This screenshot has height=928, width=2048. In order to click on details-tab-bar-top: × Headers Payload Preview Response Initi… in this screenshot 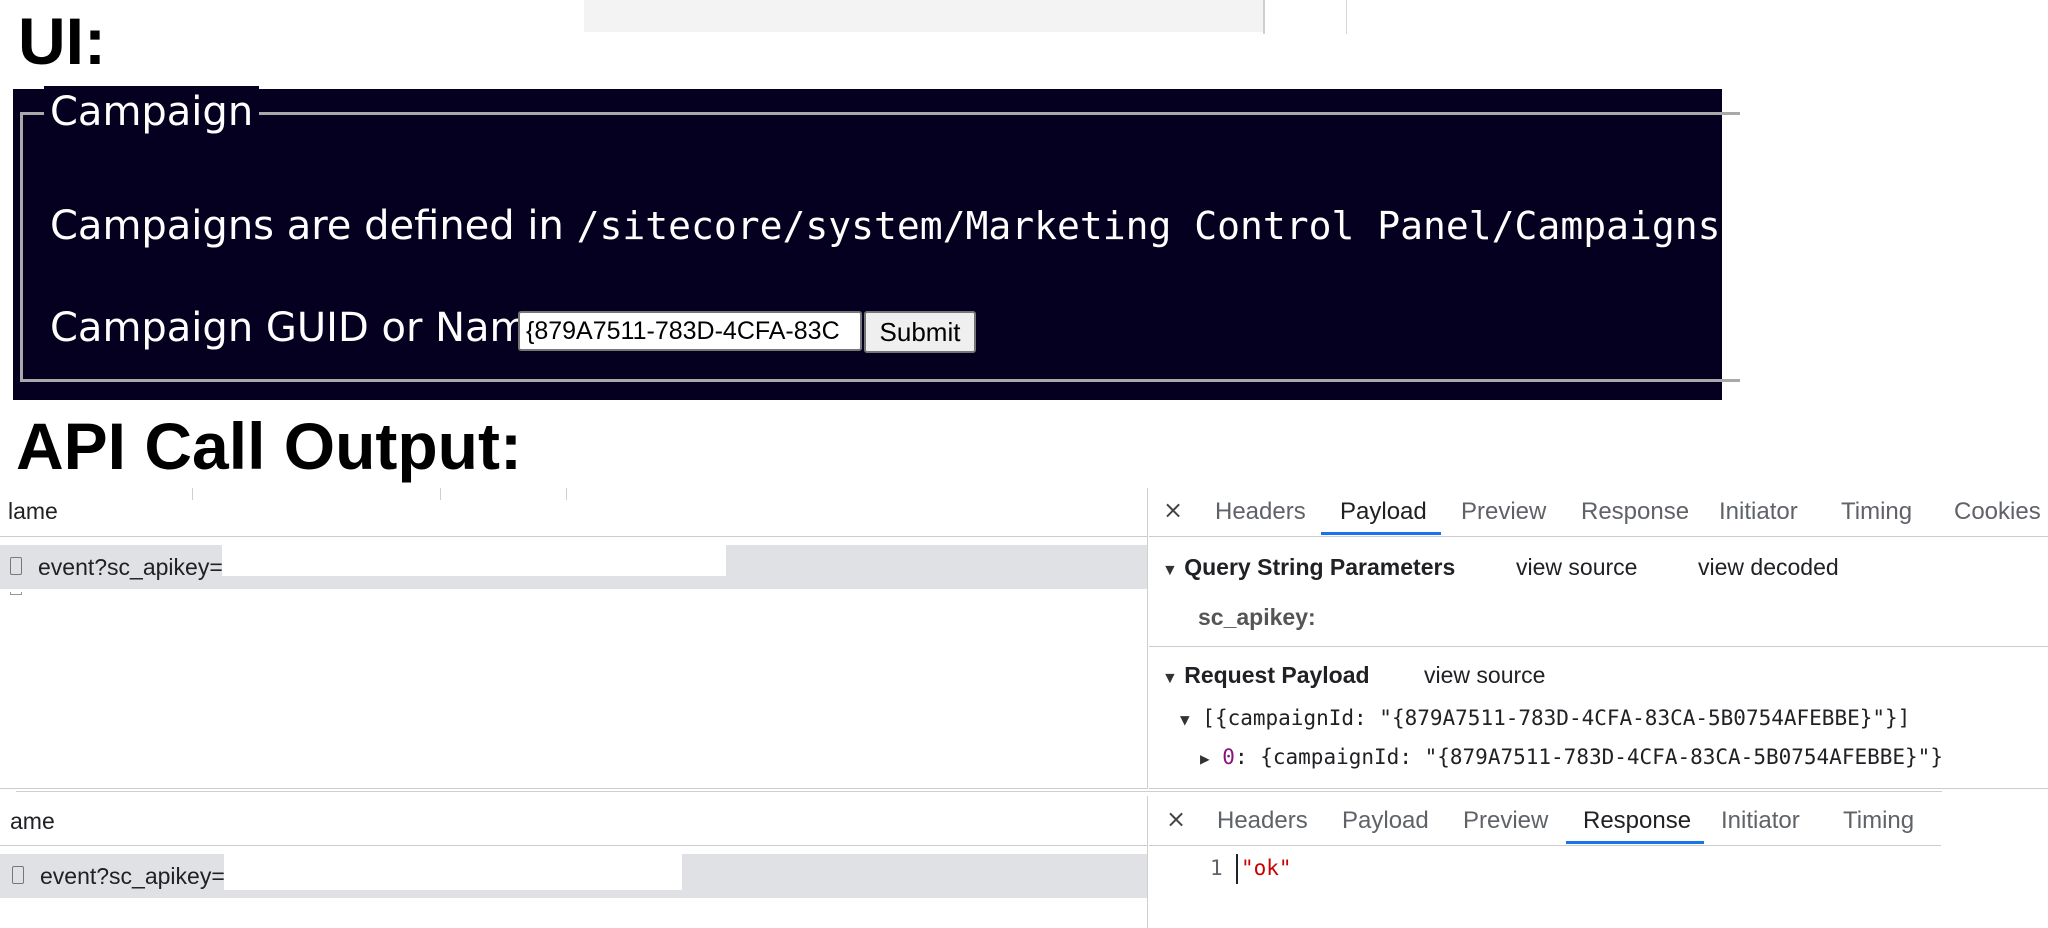, I will do `click(1598, 512)`.